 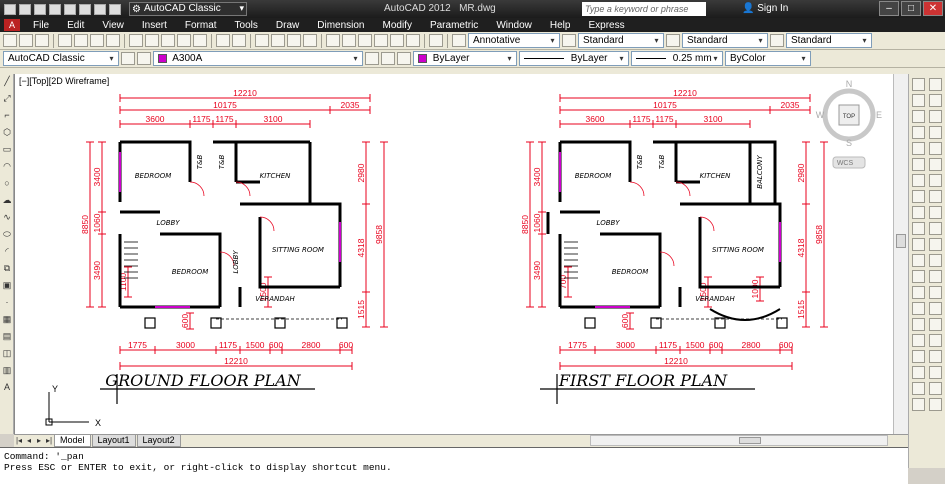 I want to click on polygon-icon: ⬡, so click(x=7, y=133).